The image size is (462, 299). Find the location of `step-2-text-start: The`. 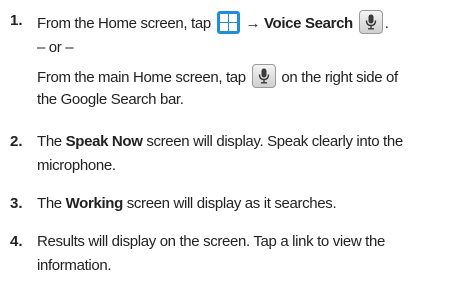

step-2-text-start: The is located at coordinates (49, 141).